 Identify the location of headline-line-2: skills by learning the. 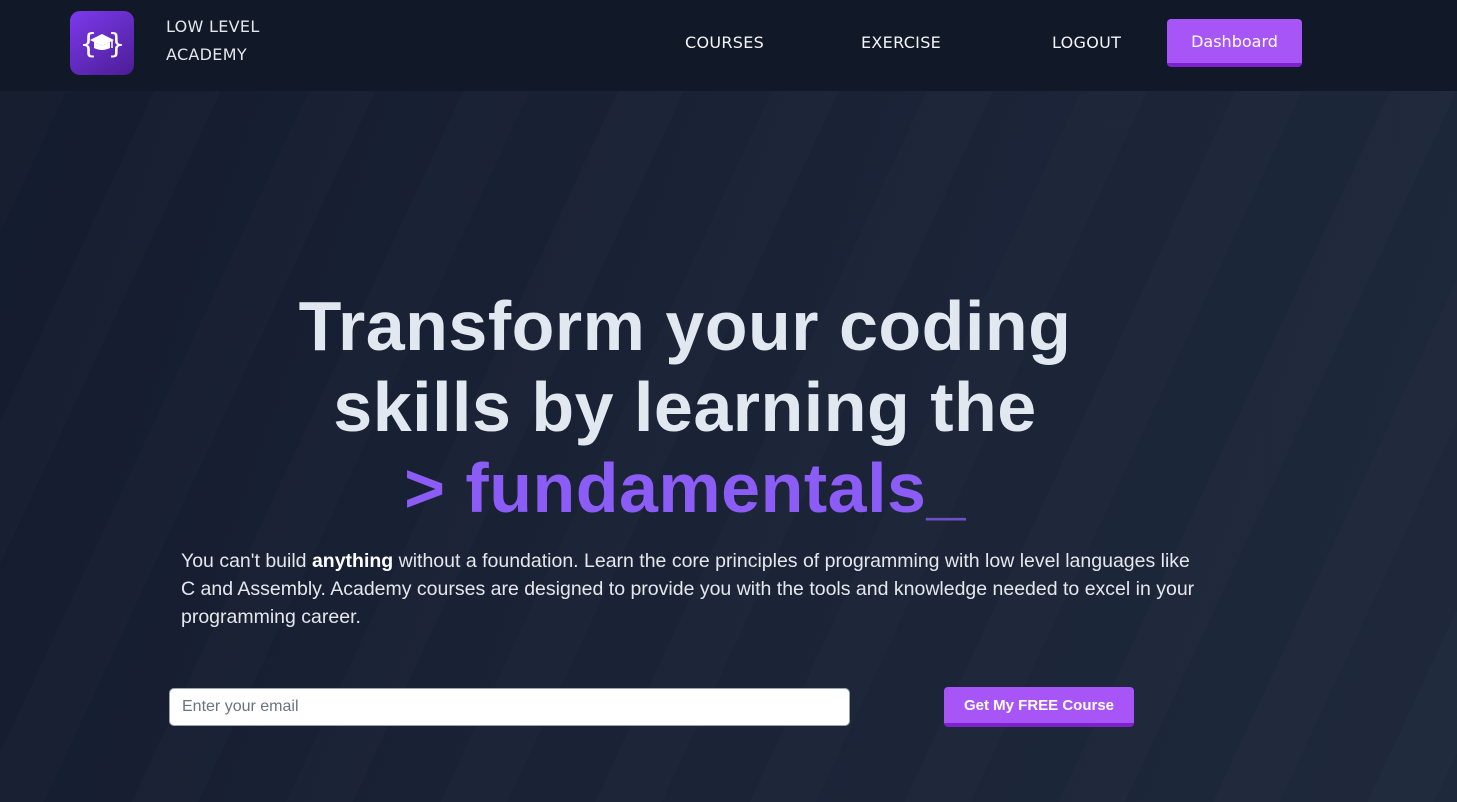
(685, 407).